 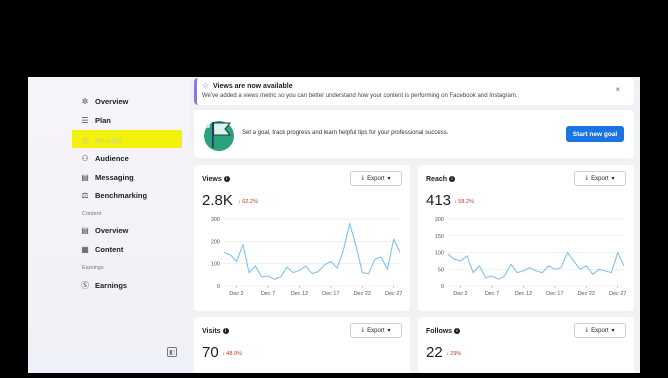 What do you see at coordinates (85, 249) in the screenshot?
I see `grid-icon: ▦` at bounding box center [85, 249].